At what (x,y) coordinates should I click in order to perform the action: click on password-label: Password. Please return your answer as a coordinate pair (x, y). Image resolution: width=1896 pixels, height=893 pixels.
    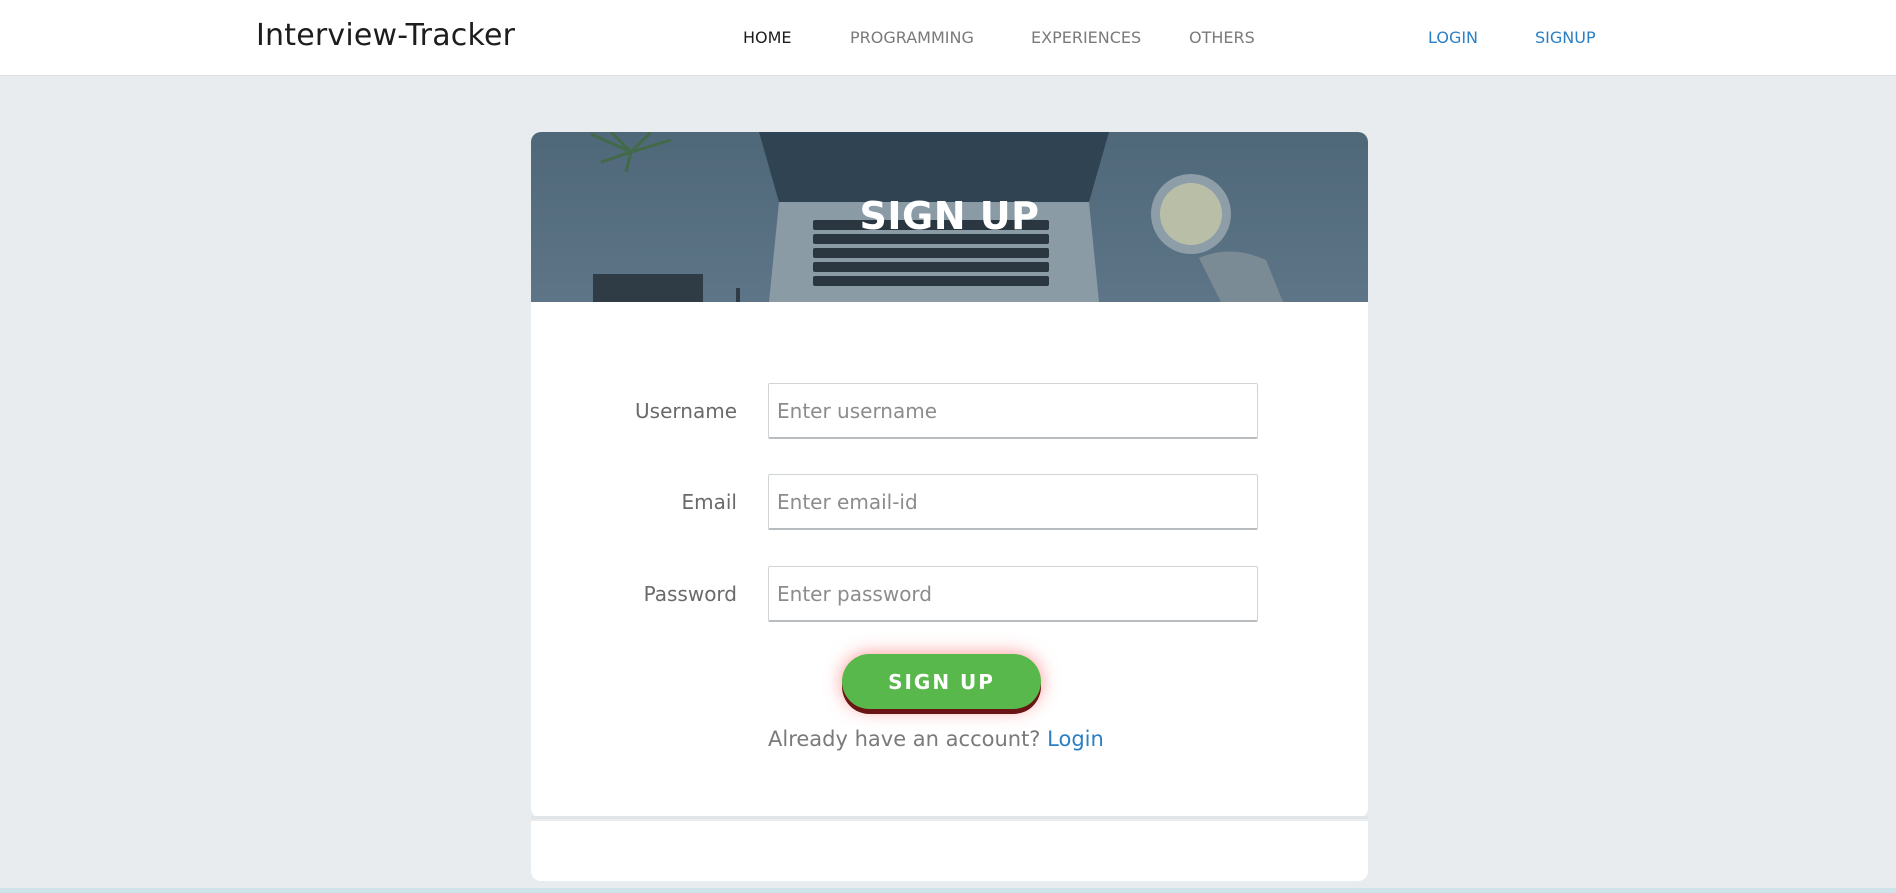
    Looking at the image, I should click on (690, 594).